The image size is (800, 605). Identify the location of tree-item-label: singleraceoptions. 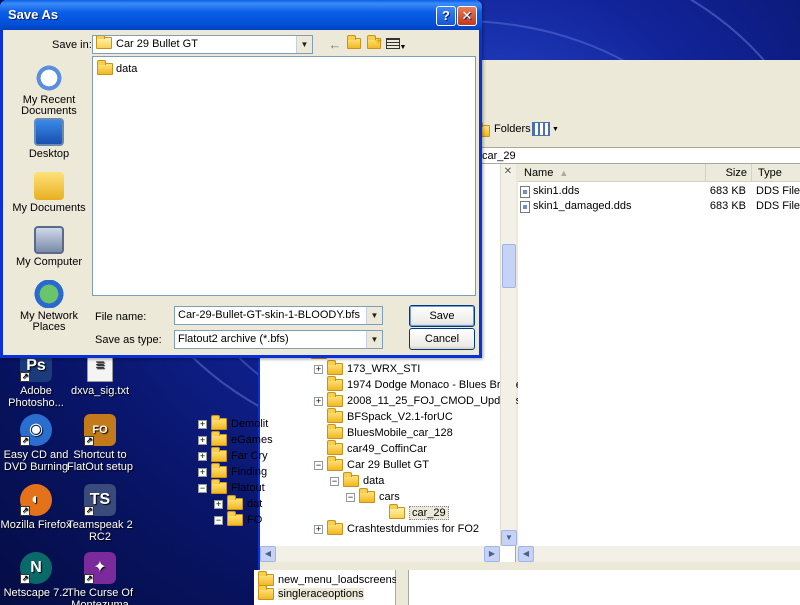
(321, 594).